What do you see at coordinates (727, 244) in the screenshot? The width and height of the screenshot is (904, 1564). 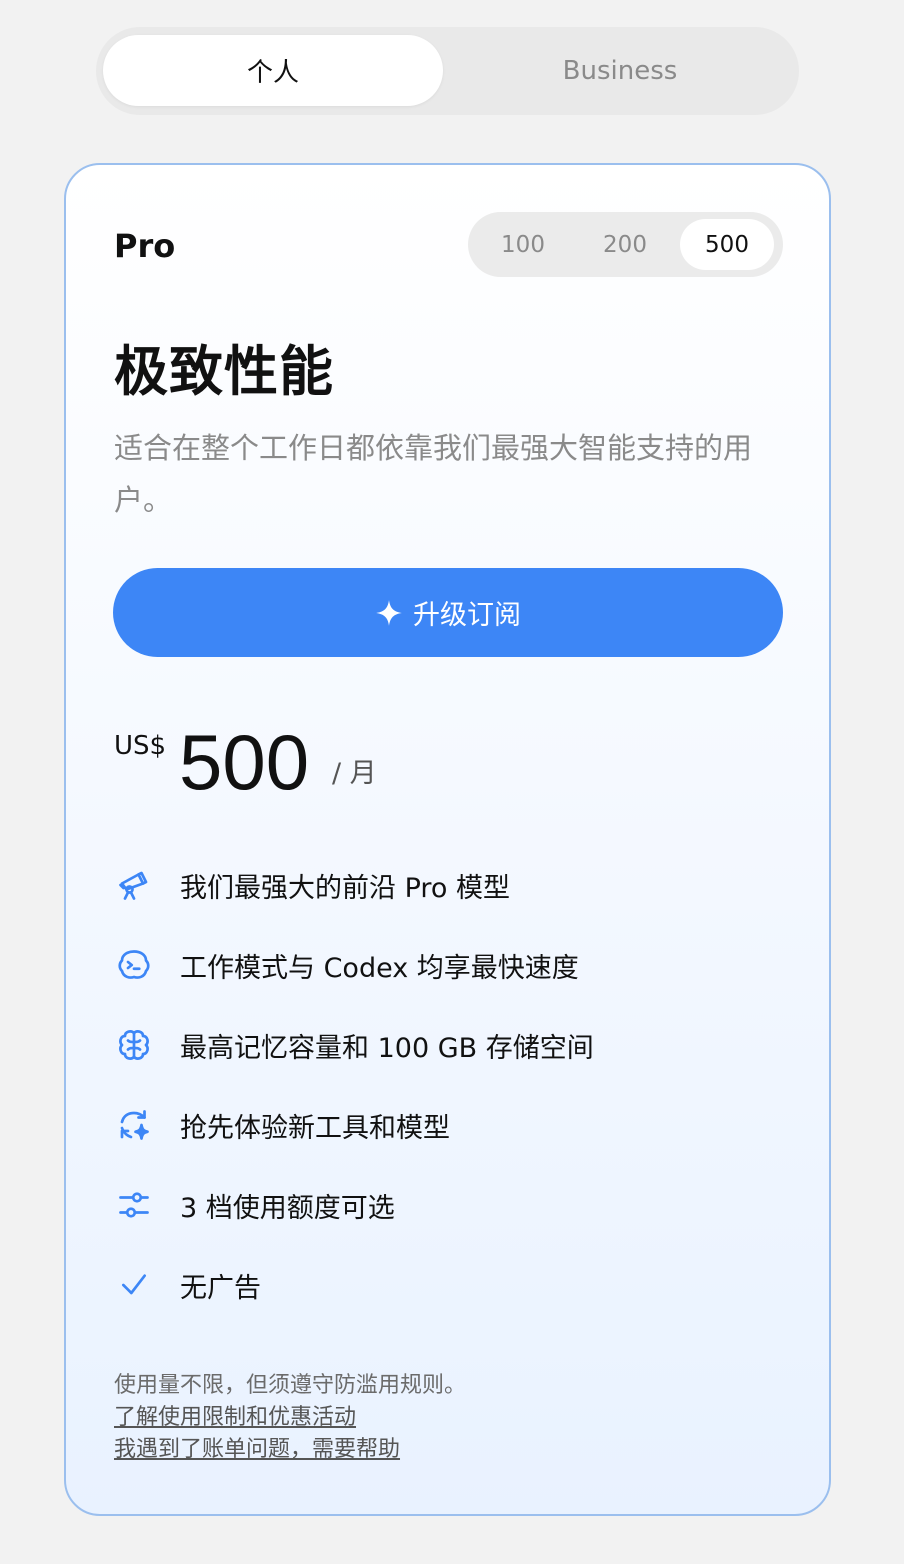 I see `tier-option-500: 500` at bounding box center [727, 244].